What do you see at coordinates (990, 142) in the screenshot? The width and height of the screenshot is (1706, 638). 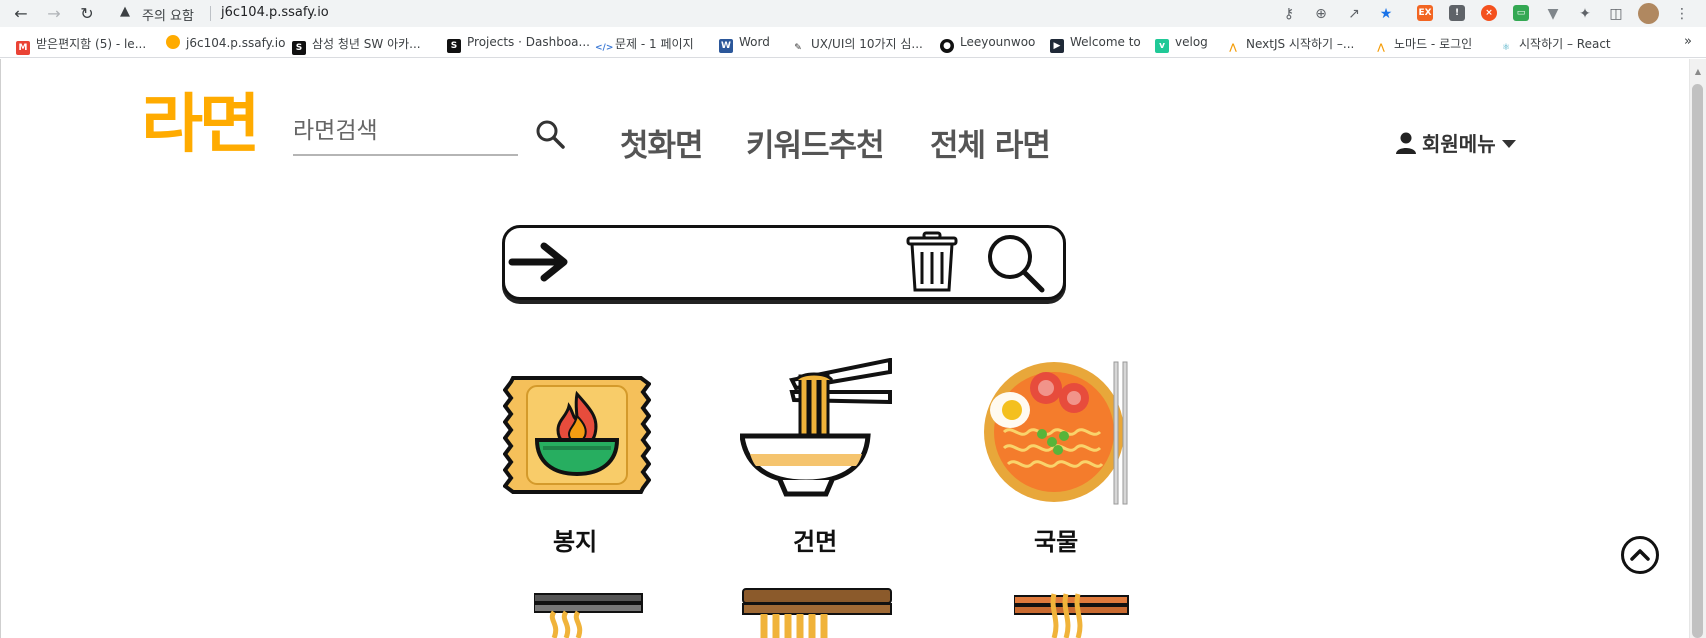 I see `nav-all-ramen: 전체 라면` at bounding box center [990, 142].